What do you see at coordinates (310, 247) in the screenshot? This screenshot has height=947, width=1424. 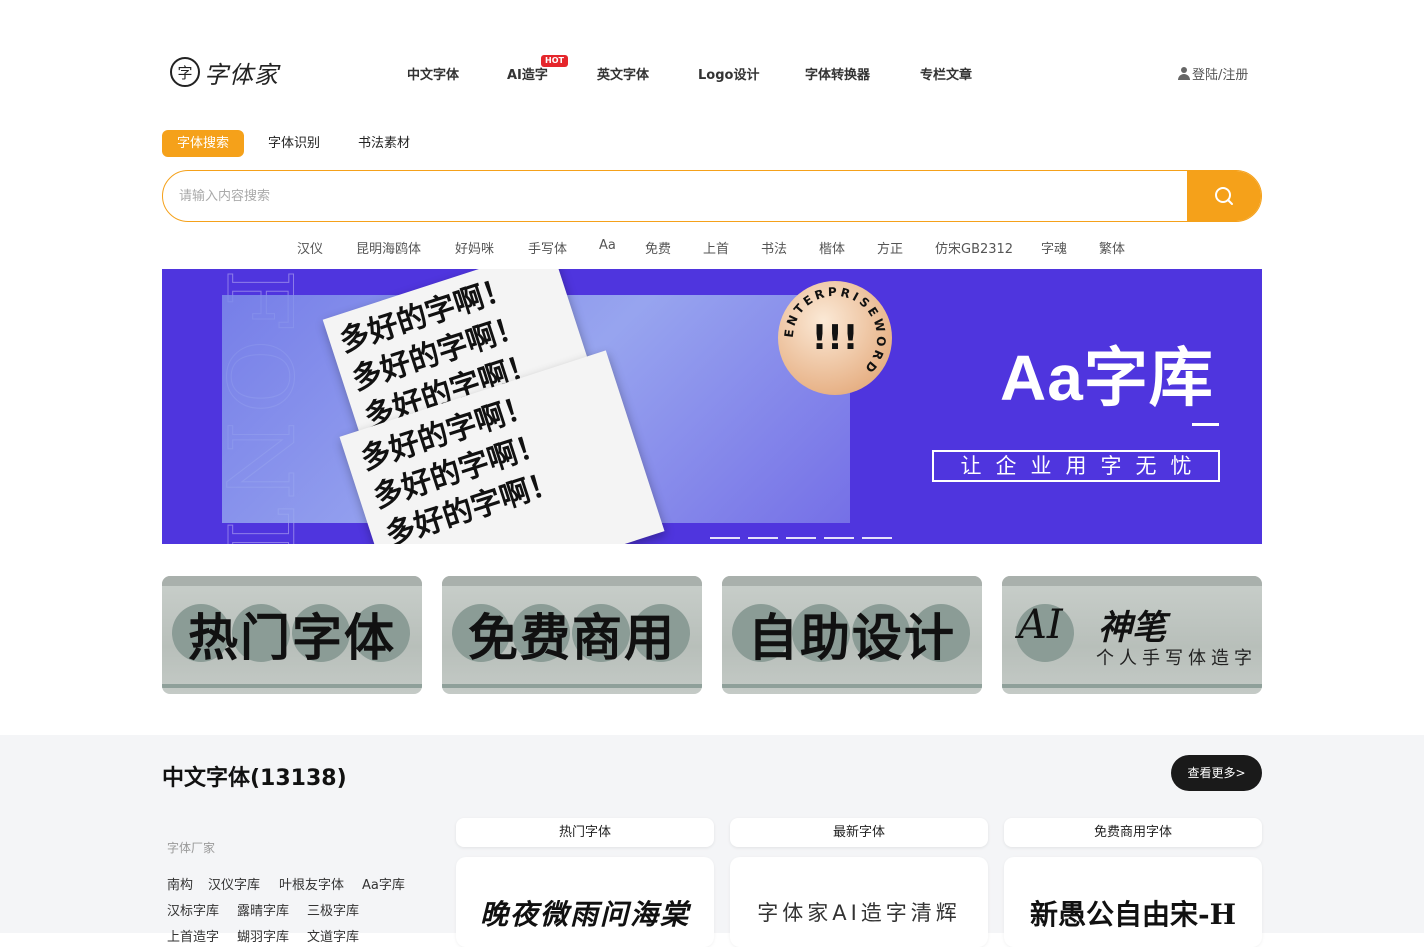 I see `hot-tag: 汉仪` at bounding box center [310, 247].